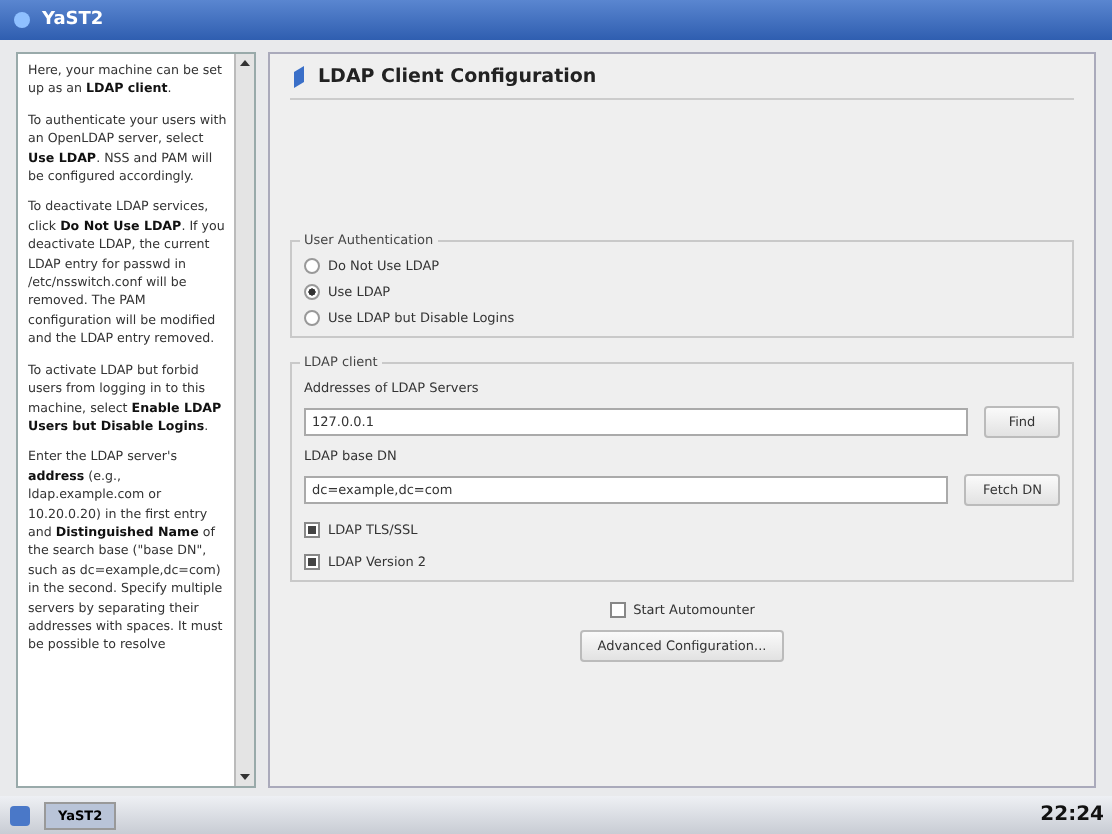 The width and height of the screenshot is (1112, 834). I want to click on window-title: YaST2, so click(73, 20).